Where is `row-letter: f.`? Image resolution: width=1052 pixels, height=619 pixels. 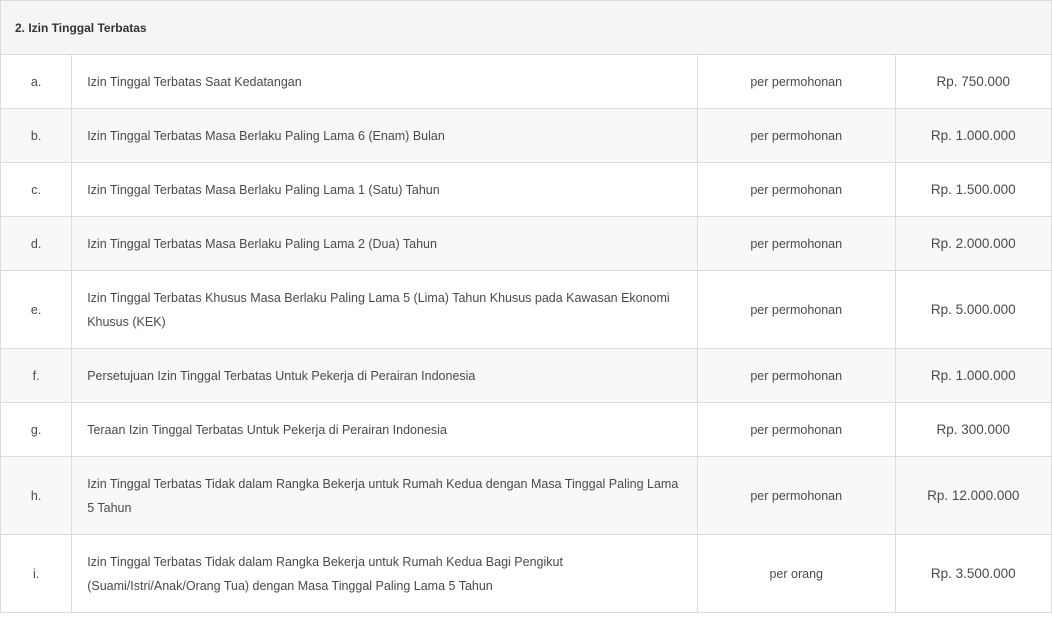
row-letter: f. is located at coordinates (36, 375).